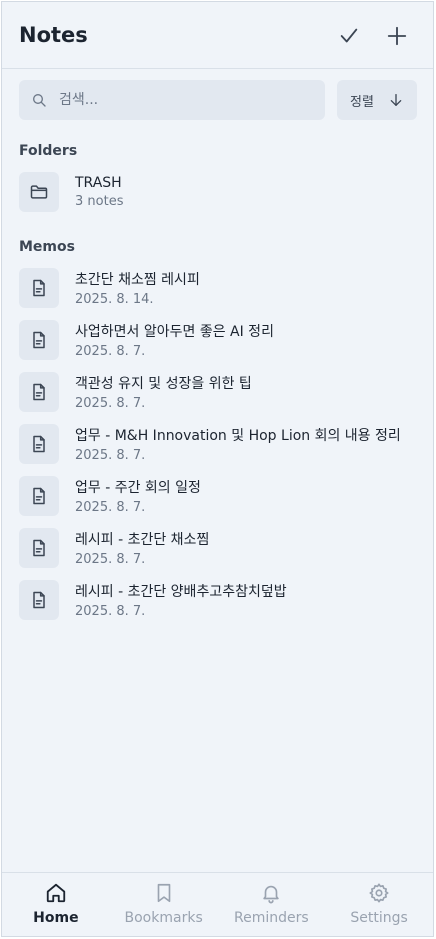 This screenshot has height=939, width=436. I want to click on bookmark-icon, so click(163, 893).